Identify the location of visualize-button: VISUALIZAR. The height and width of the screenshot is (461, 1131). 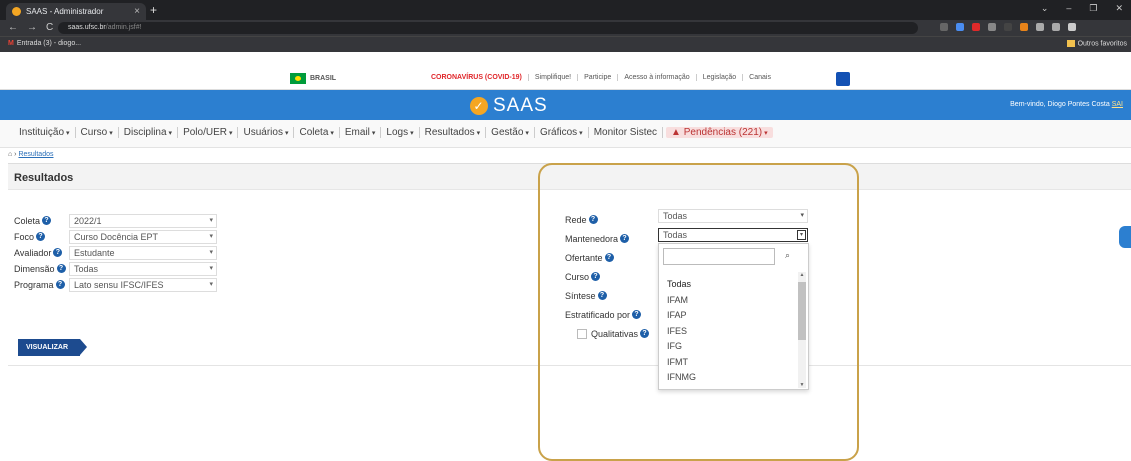
(52, 347).